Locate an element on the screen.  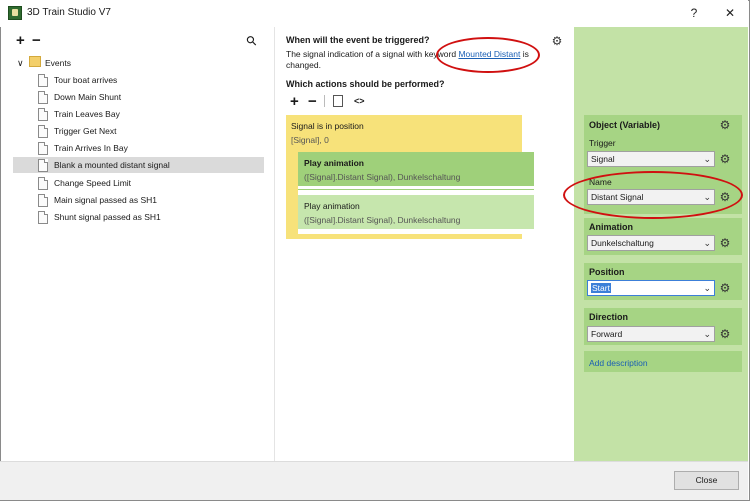
condition-title: Signal is in position is located at coordinates (327, 126).